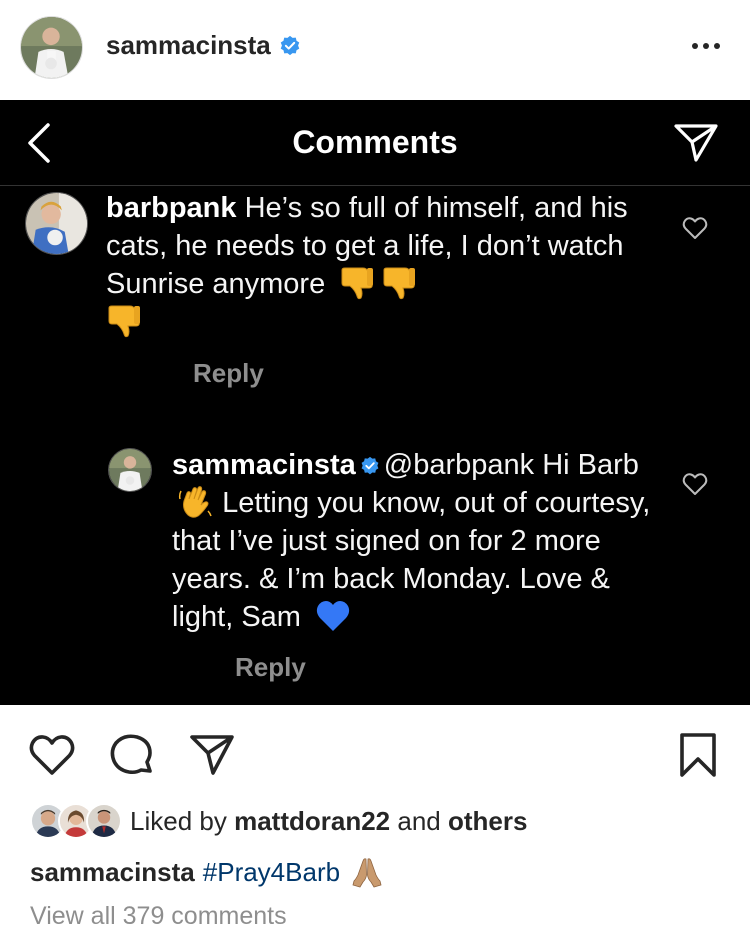 Image resolution: width=750 pixels, height=934 pixels. I want to click on ellipsis-icon, so click(695, 46).